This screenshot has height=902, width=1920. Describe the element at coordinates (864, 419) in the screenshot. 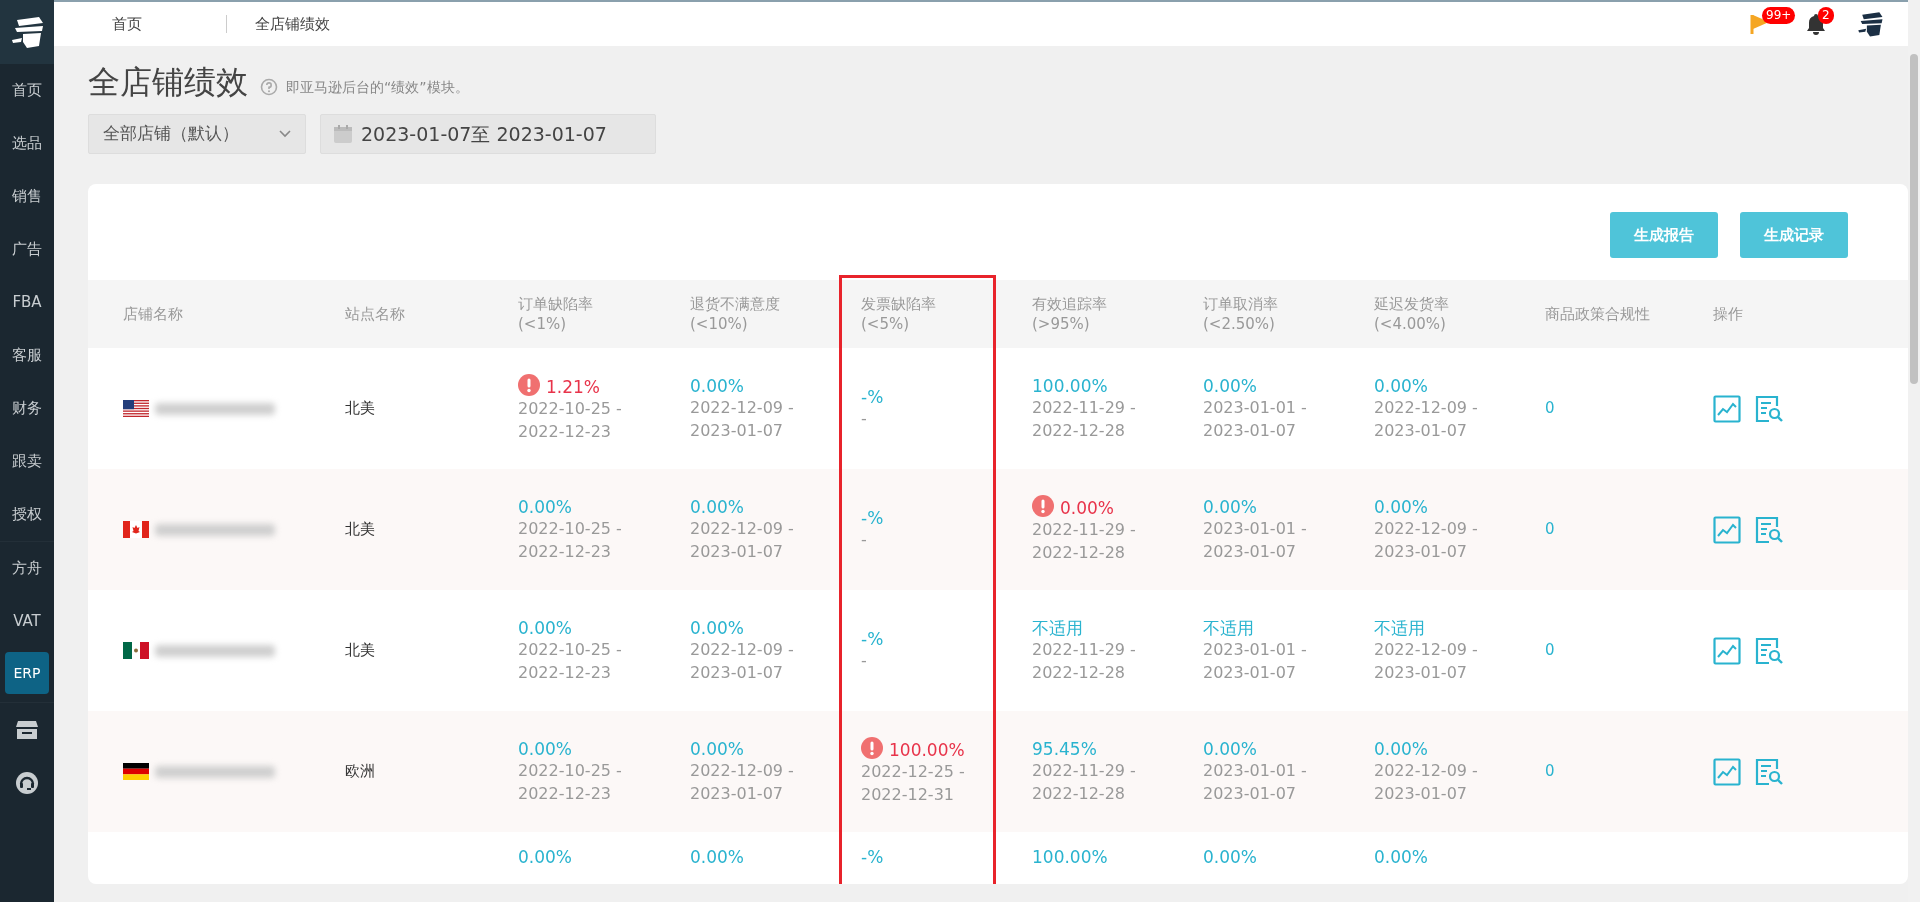

I see `date-text: -` at that location.